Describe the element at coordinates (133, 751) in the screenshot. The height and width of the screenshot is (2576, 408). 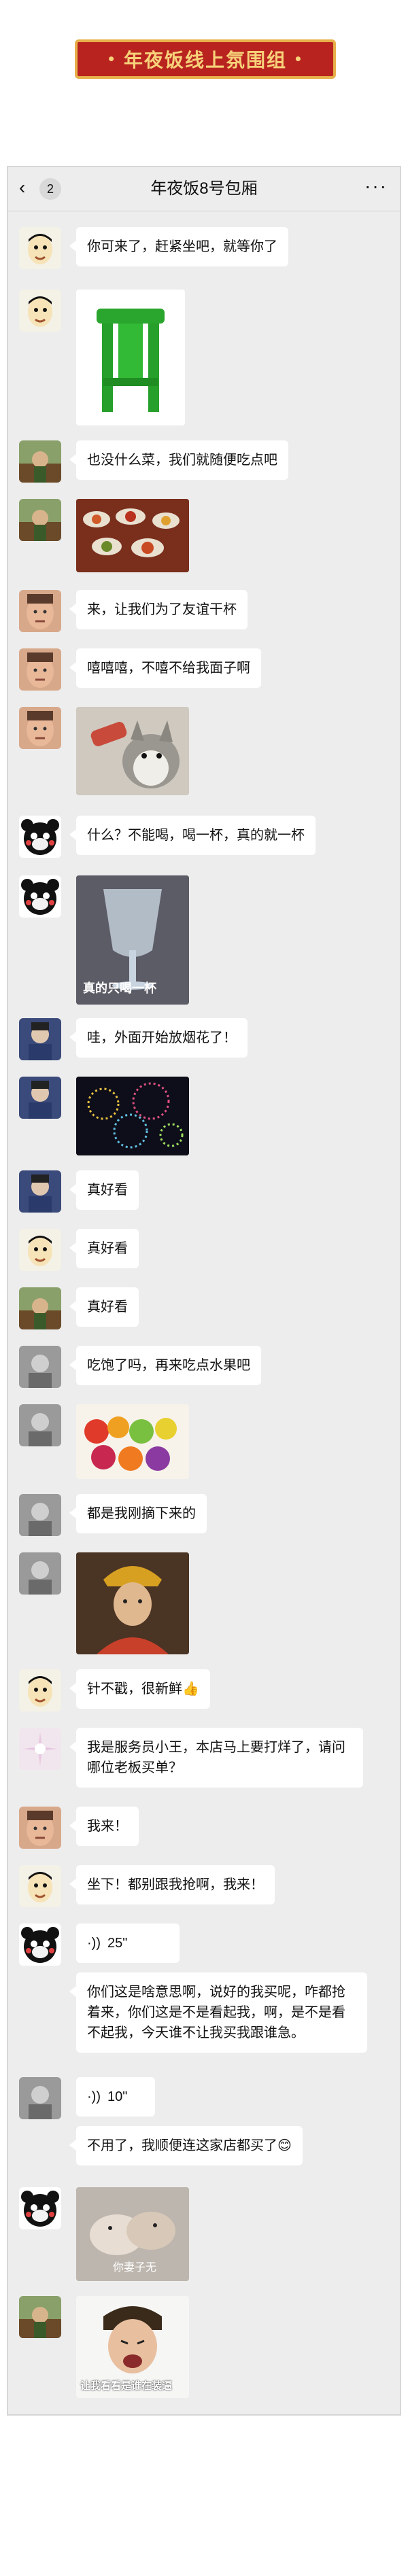
I see `dog-drinking-image` at that location.